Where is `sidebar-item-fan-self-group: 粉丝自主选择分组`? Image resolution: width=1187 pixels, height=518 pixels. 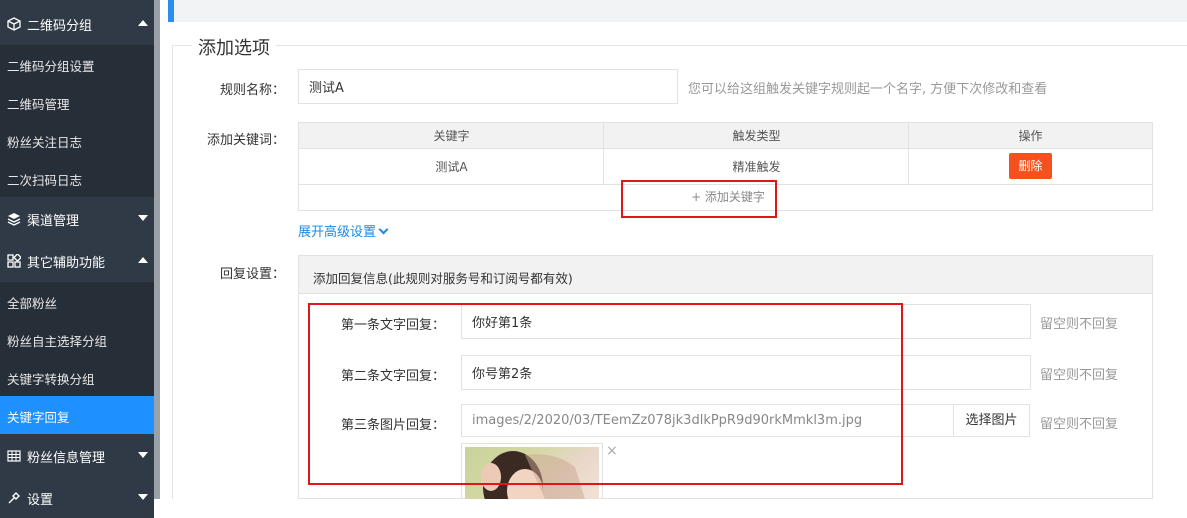
sidebar-item-fan-self-group: 粉丝自主选择分组 is located at coordinates (77, 339).